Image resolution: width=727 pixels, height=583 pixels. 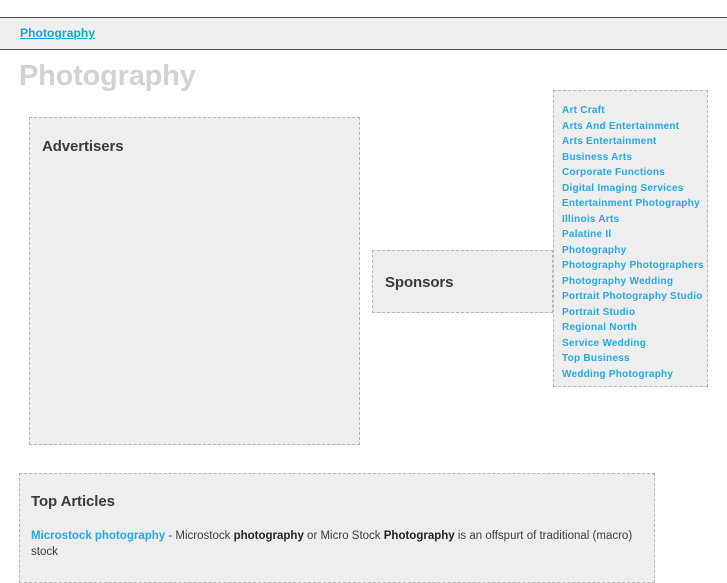 I want to click on related-link-item: Photography Photographers, so click(x=630, y=264).